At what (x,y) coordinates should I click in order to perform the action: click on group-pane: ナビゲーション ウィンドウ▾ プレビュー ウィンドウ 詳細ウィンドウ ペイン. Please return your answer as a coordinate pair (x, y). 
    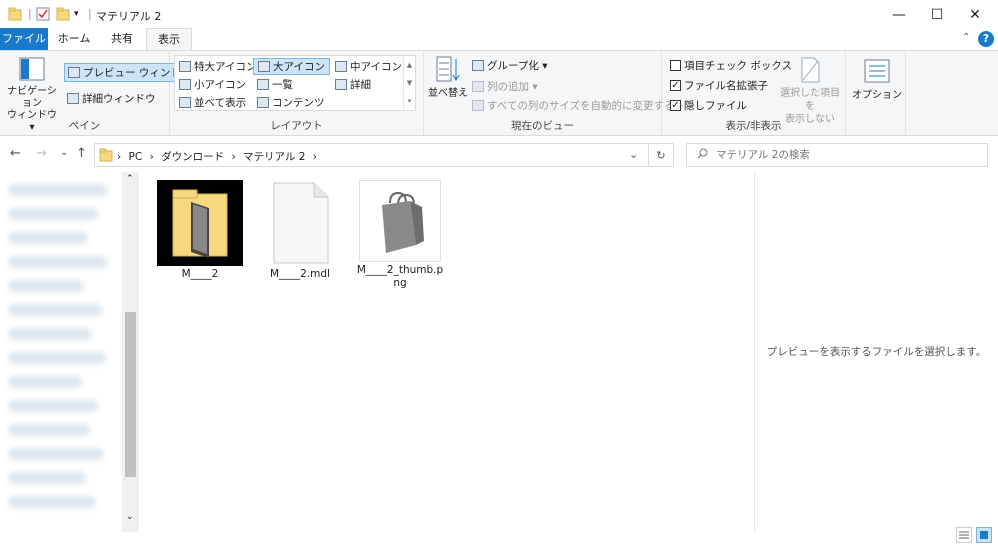
    Looking at the image, I should click on (98, 93).